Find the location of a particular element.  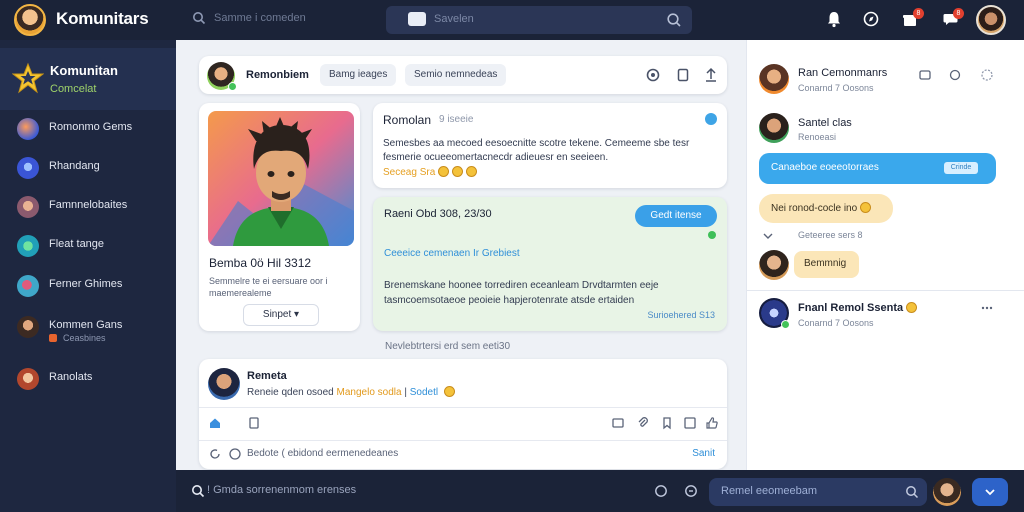

more-icon is located at coordinates (987, 75).